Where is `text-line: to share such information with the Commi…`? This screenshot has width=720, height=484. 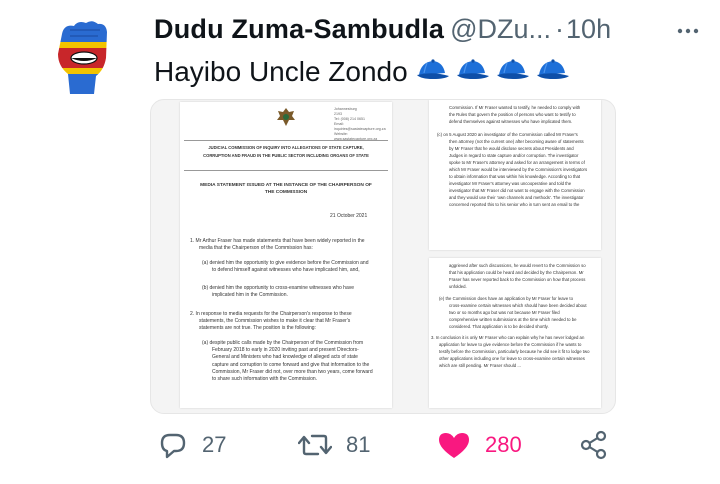 text-line: to share such information with the Commi… is located at coordinates (265, 379).